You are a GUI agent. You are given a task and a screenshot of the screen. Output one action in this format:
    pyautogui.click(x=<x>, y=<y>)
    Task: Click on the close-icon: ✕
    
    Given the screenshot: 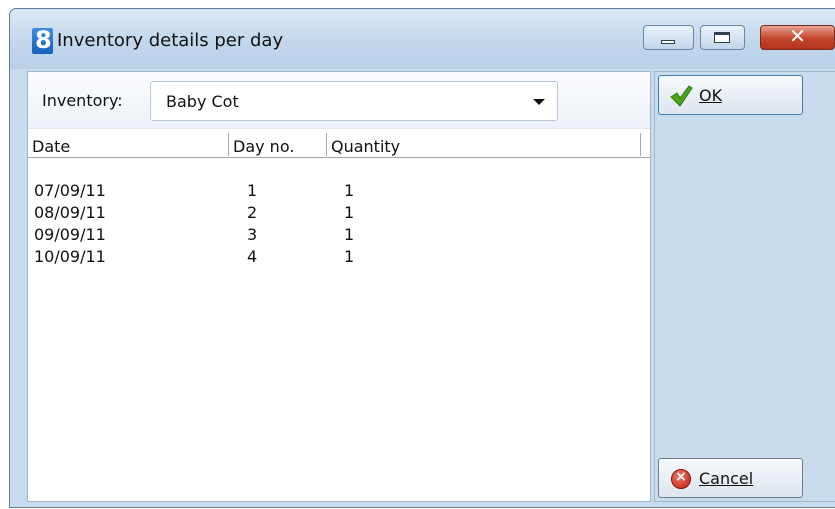 What is the action you would take?
    pyautogui.click(x=797, y=36)
    